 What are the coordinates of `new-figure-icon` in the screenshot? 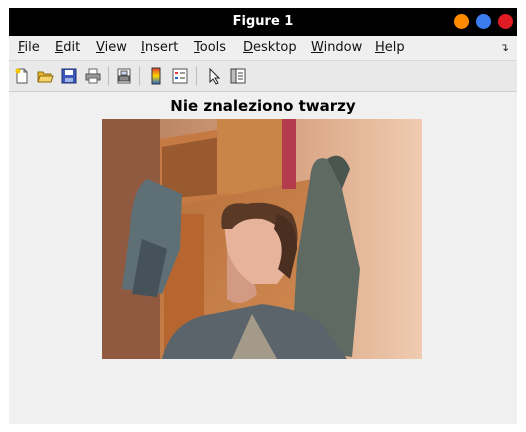 It's located at (22, 76).